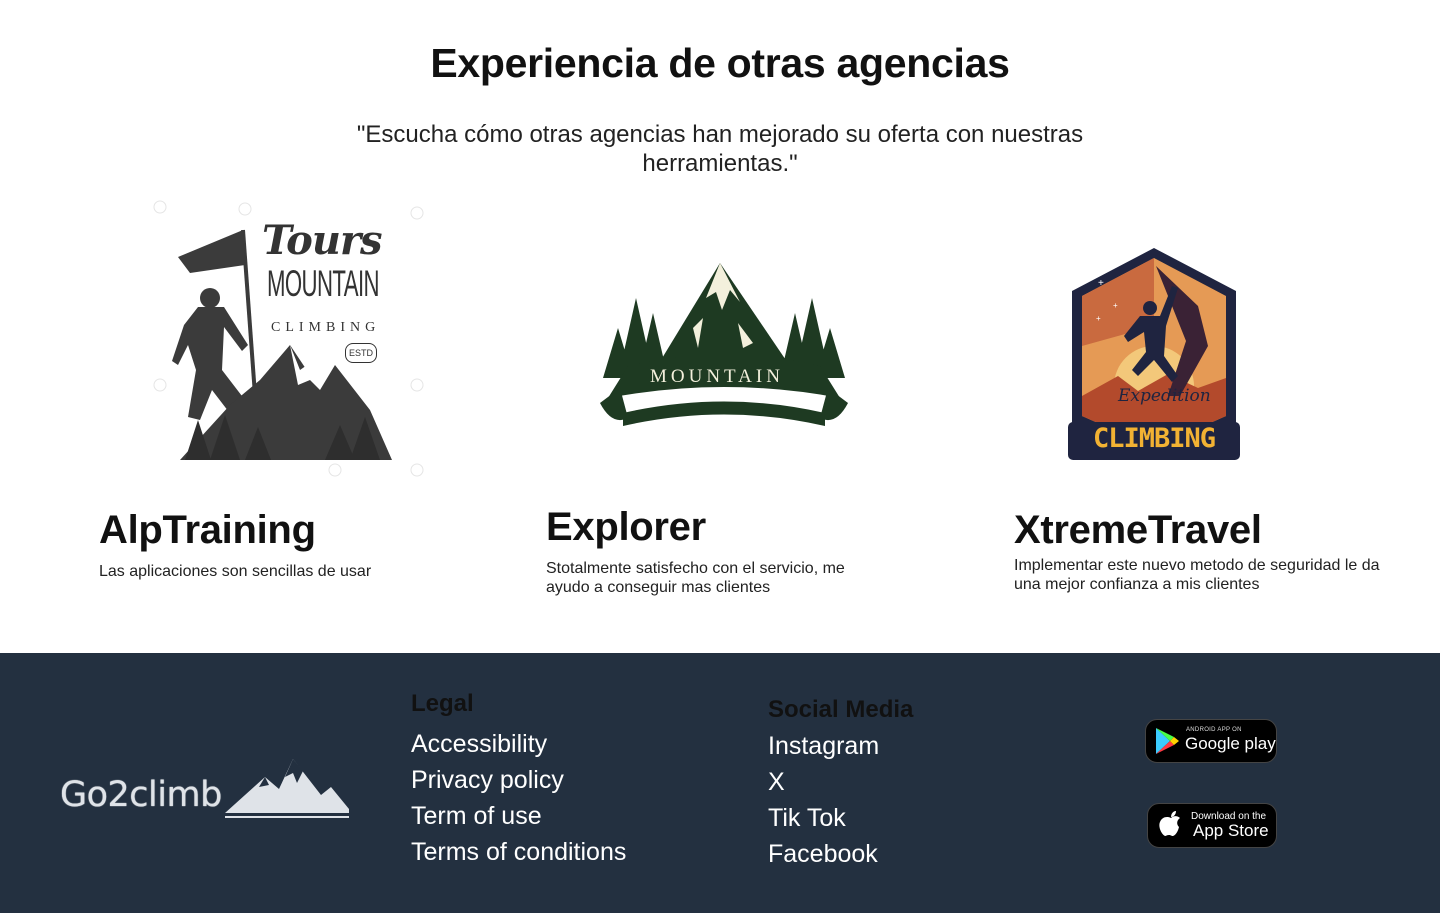 This screenshot has width=1440, height=913. Describe the element at coordinates (518, 852) in the screenshot. I see `legal-link-terms-of-conditions: Terms of conditions` at that location.